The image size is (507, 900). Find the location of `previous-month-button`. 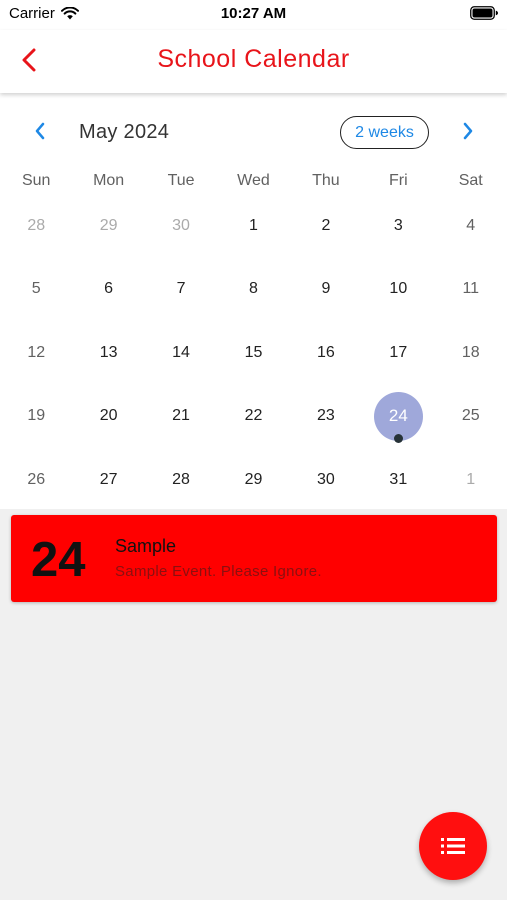

previous-month-button is located at coordinates (40, 131).